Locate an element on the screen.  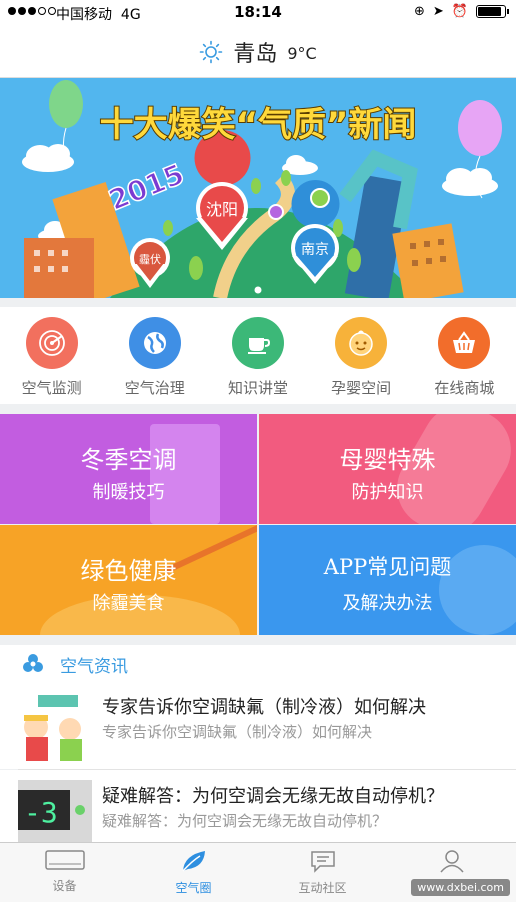
watermark: www.dxbei.com is located at coordinates (460, 887).